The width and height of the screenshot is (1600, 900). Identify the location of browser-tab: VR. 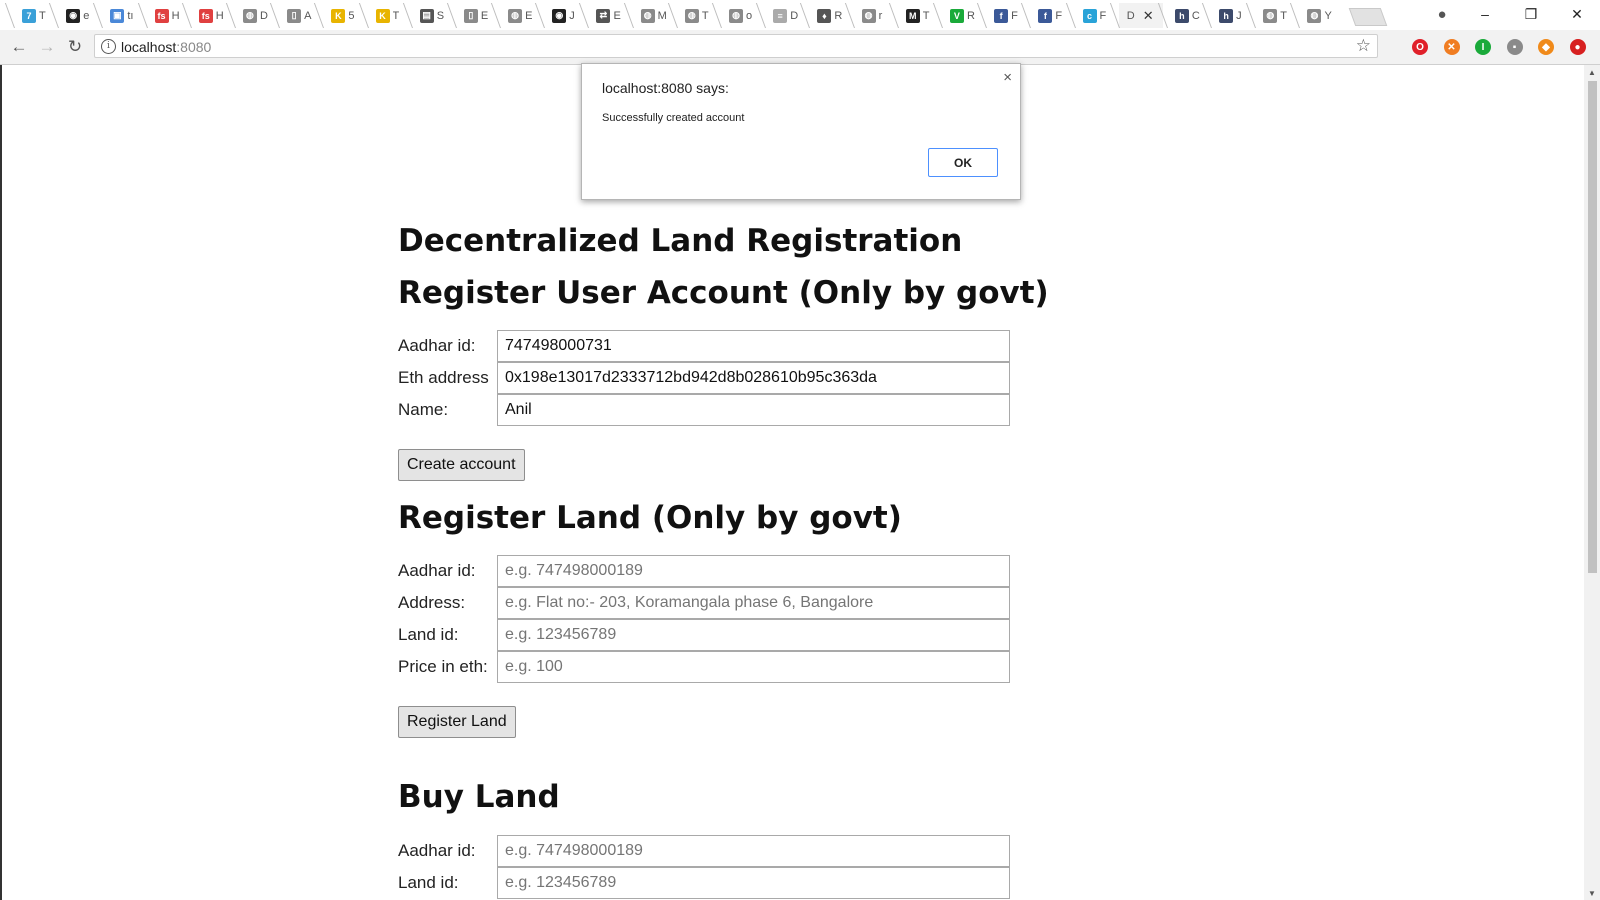
(962, 15).